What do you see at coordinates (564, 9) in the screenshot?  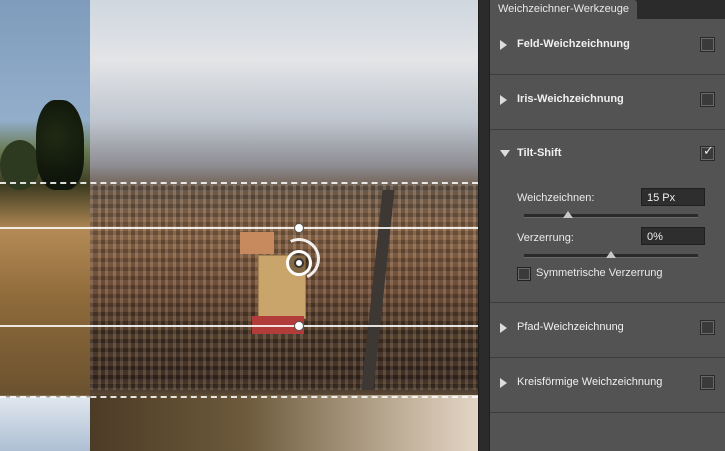 I see `panel-tab: Weichzeichner-Werkzeuge` at bounding box center [564, 9].